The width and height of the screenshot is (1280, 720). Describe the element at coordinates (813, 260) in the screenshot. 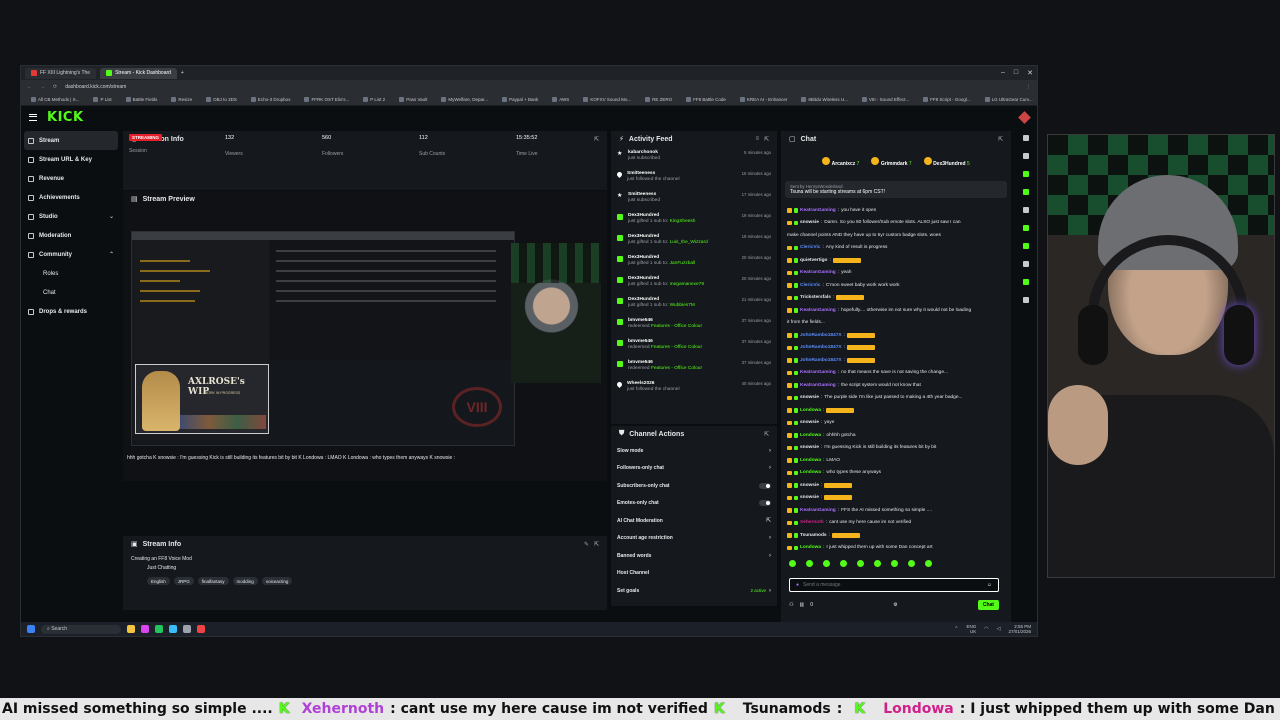

I see `chat-username: quietvertigo` at that location.